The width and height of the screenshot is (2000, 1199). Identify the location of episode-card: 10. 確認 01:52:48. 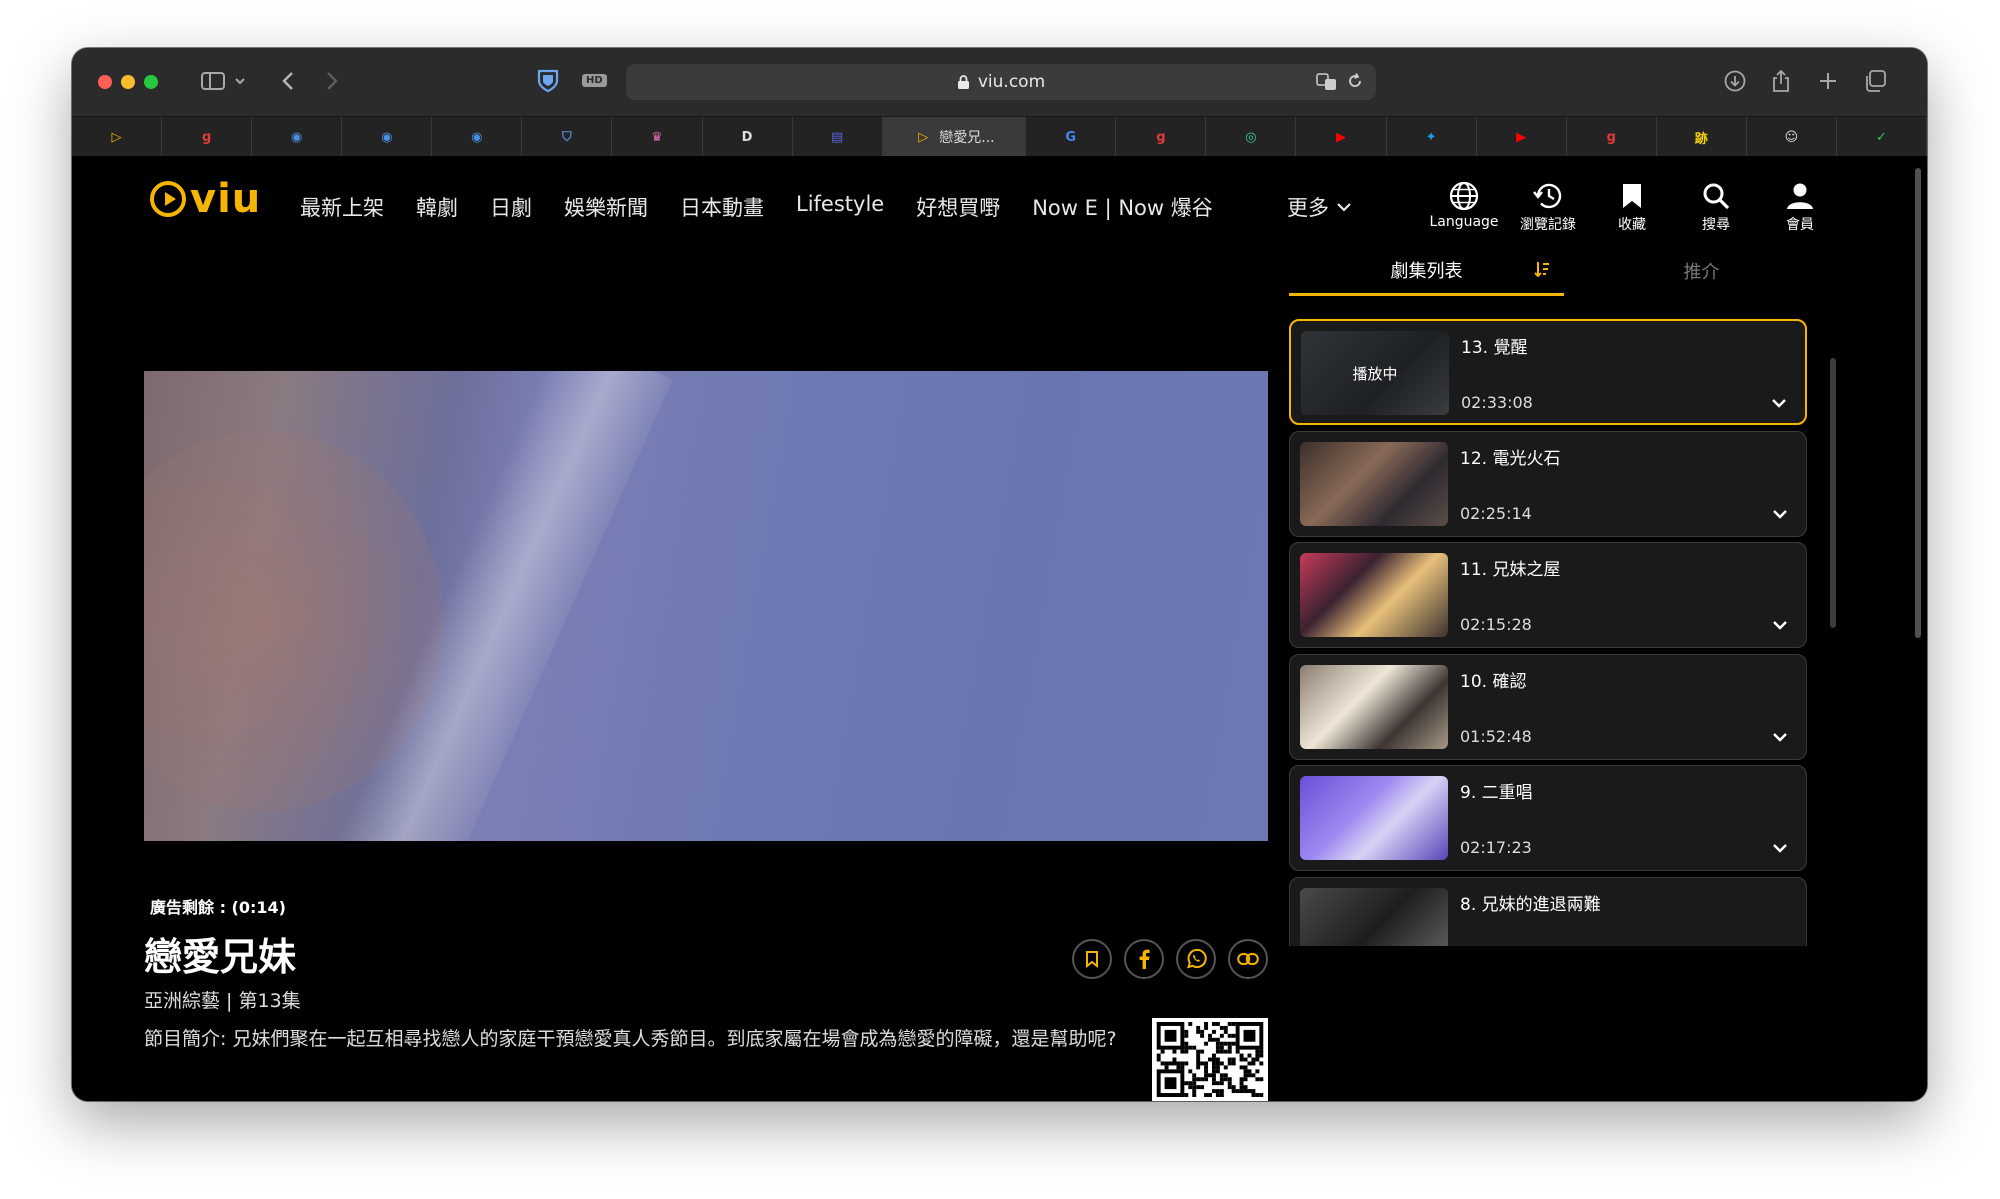
(1548, 706).